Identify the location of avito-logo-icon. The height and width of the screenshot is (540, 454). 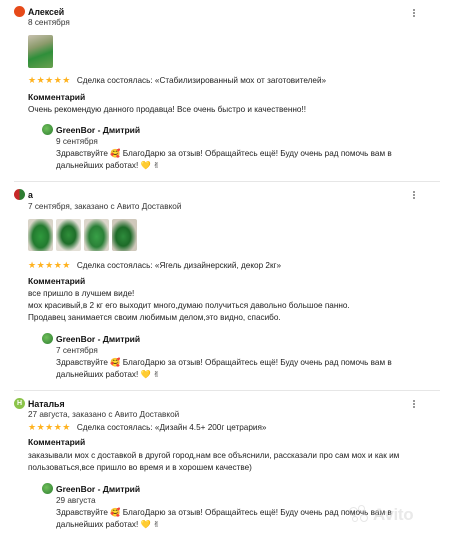
(359, 515).